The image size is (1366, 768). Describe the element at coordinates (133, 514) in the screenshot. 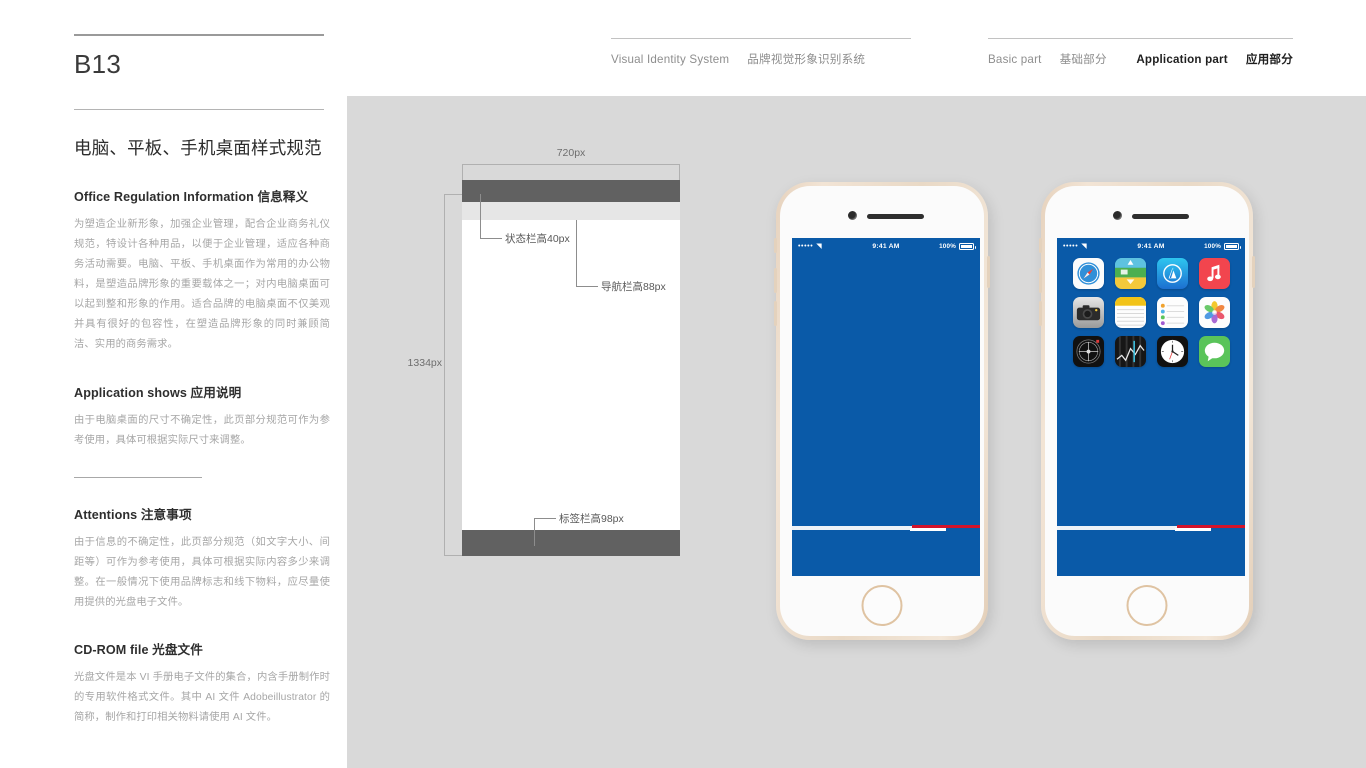

I see `section-heading: Attentions 注意事项` at that location.